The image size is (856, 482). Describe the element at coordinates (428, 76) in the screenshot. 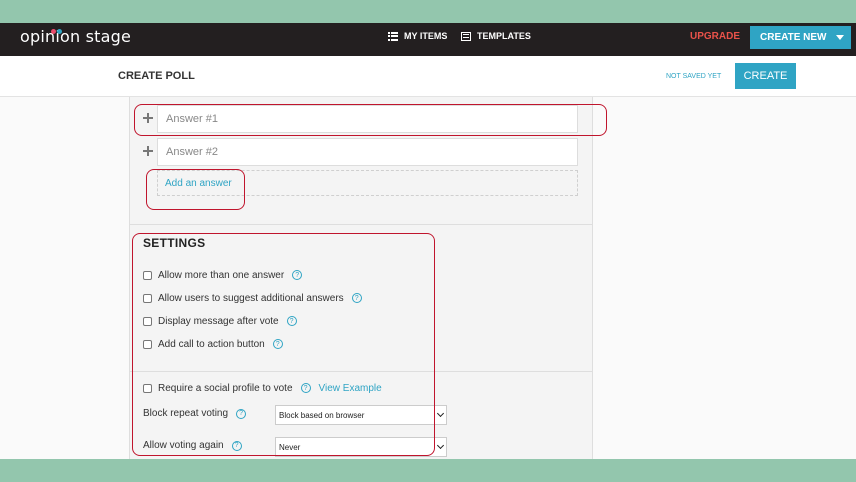

I see `page-header: CREATE POLL NOT SAVED YET CREATE` at that location.